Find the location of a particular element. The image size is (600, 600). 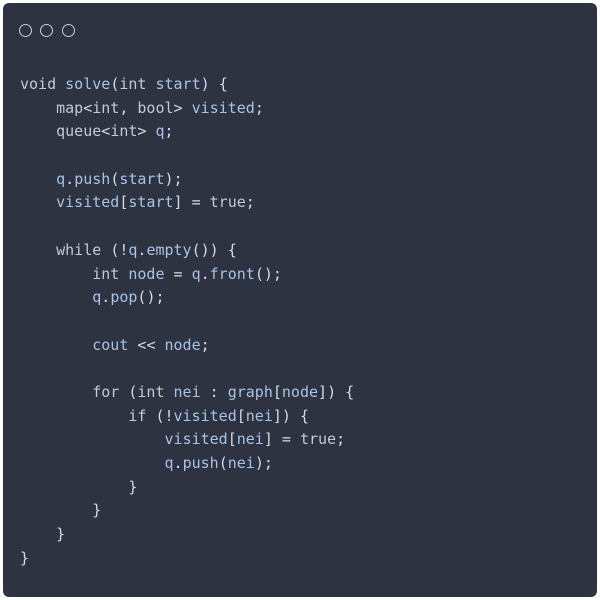

window-control-1-icon is located at coordinates (25, 30).